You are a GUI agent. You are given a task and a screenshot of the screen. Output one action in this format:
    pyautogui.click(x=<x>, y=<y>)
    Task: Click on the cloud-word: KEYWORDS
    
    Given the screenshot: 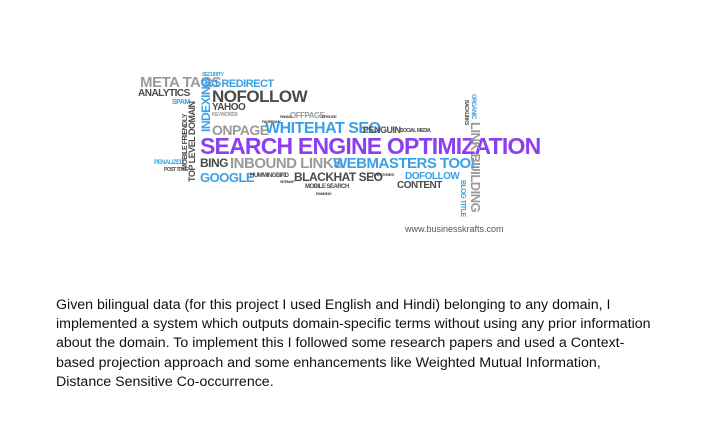 What is the action you would take?
    pyautogui.click(x=225, y=115)
    